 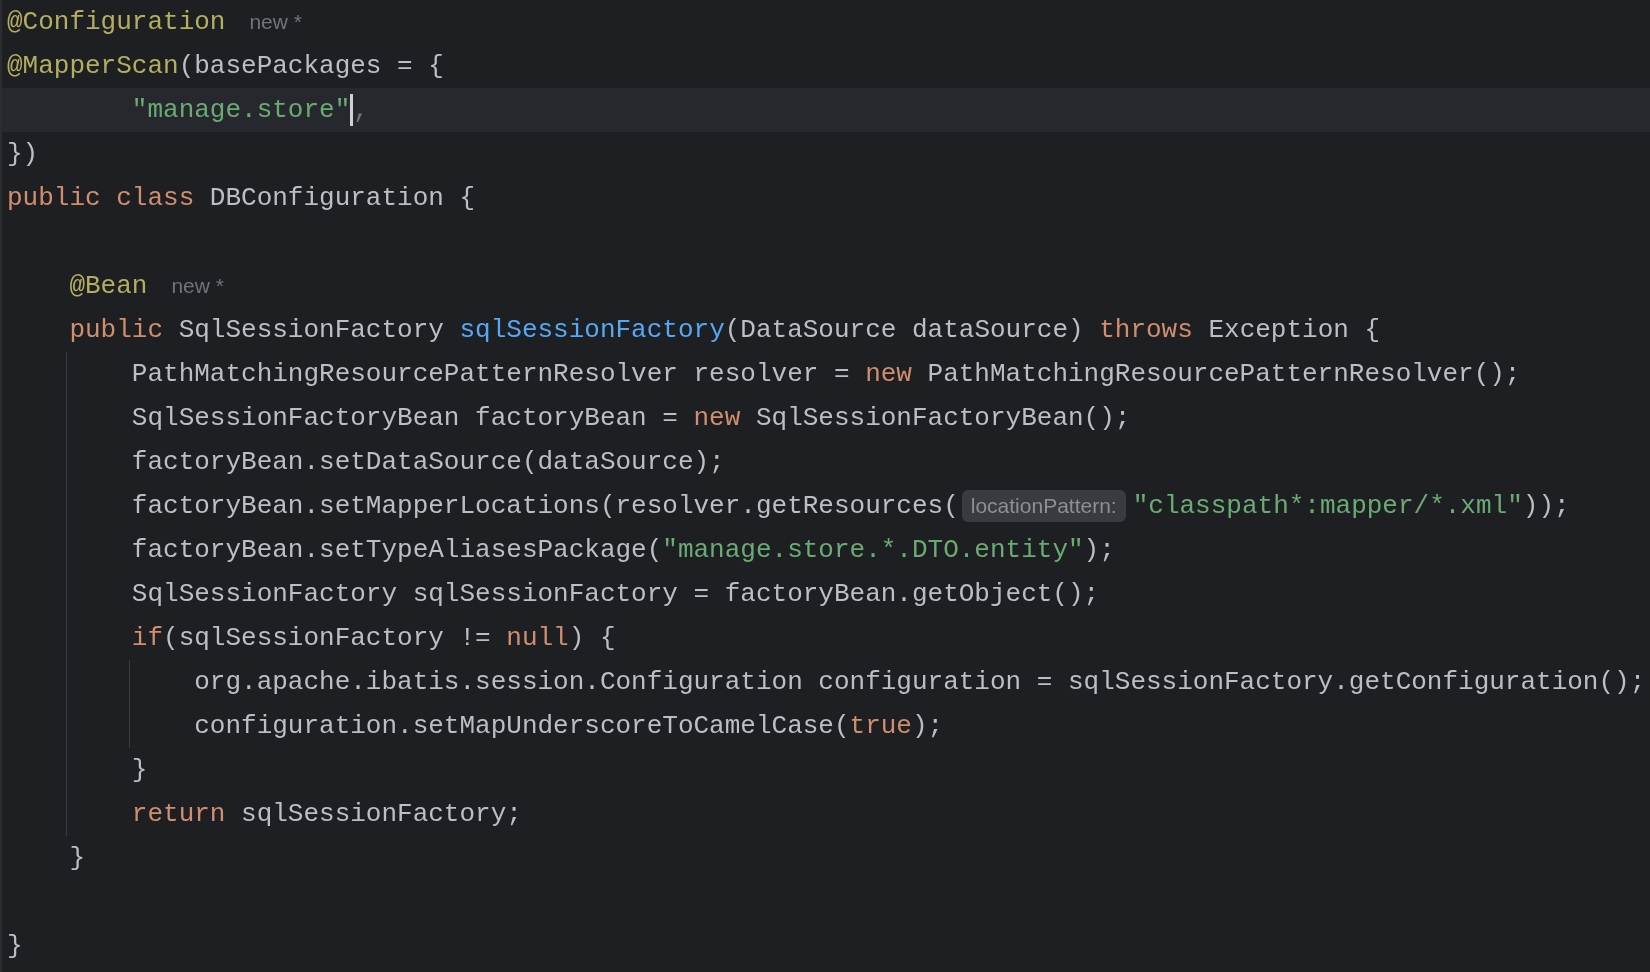 I want to click on code-text: Exception {, so click(x=1294, y=330).